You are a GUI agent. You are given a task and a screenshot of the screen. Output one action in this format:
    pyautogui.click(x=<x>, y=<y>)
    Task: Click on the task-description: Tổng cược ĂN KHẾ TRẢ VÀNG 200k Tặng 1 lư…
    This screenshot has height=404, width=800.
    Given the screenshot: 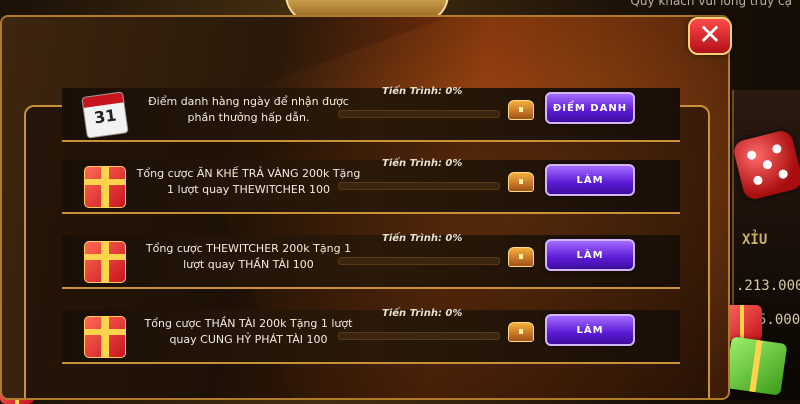 What is the action you would take?
    pyautogui.click(x=248, y=181)
    